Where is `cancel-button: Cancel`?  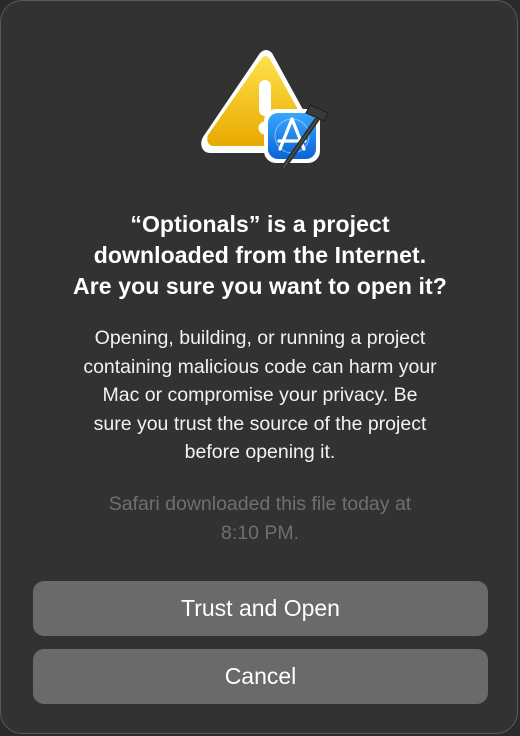 cancel-button: Cancel is located at coordinates (260, 676).